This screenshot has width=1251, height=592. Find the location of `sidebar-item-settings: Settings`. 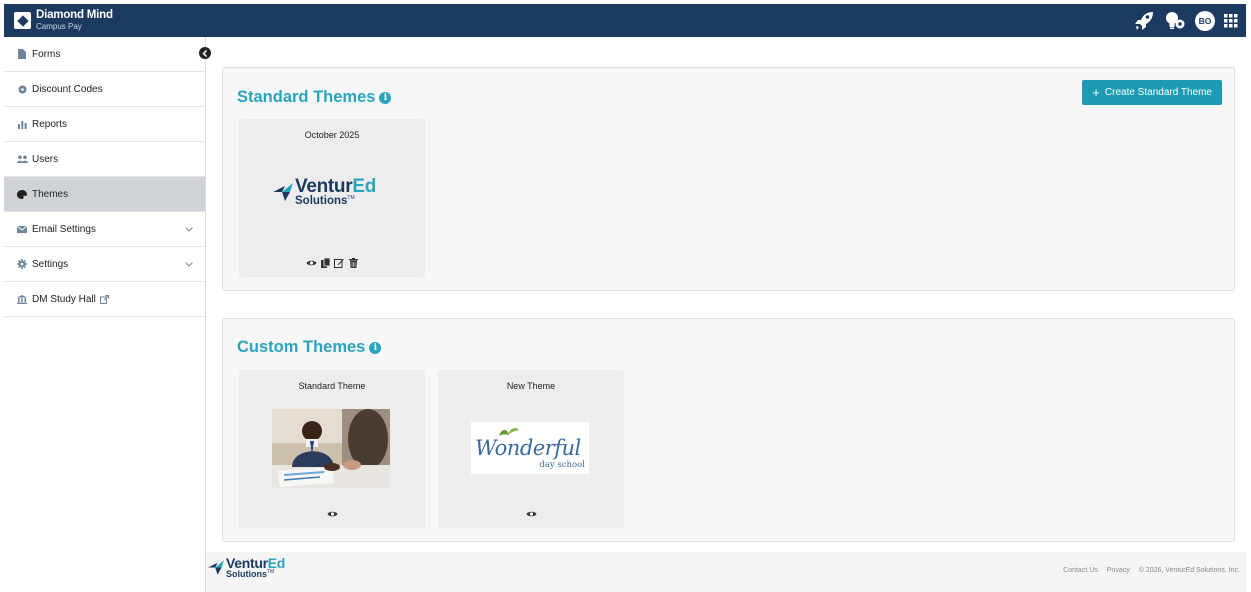

sidebar-item-settings: Settings is located at coordinates (104, 264).